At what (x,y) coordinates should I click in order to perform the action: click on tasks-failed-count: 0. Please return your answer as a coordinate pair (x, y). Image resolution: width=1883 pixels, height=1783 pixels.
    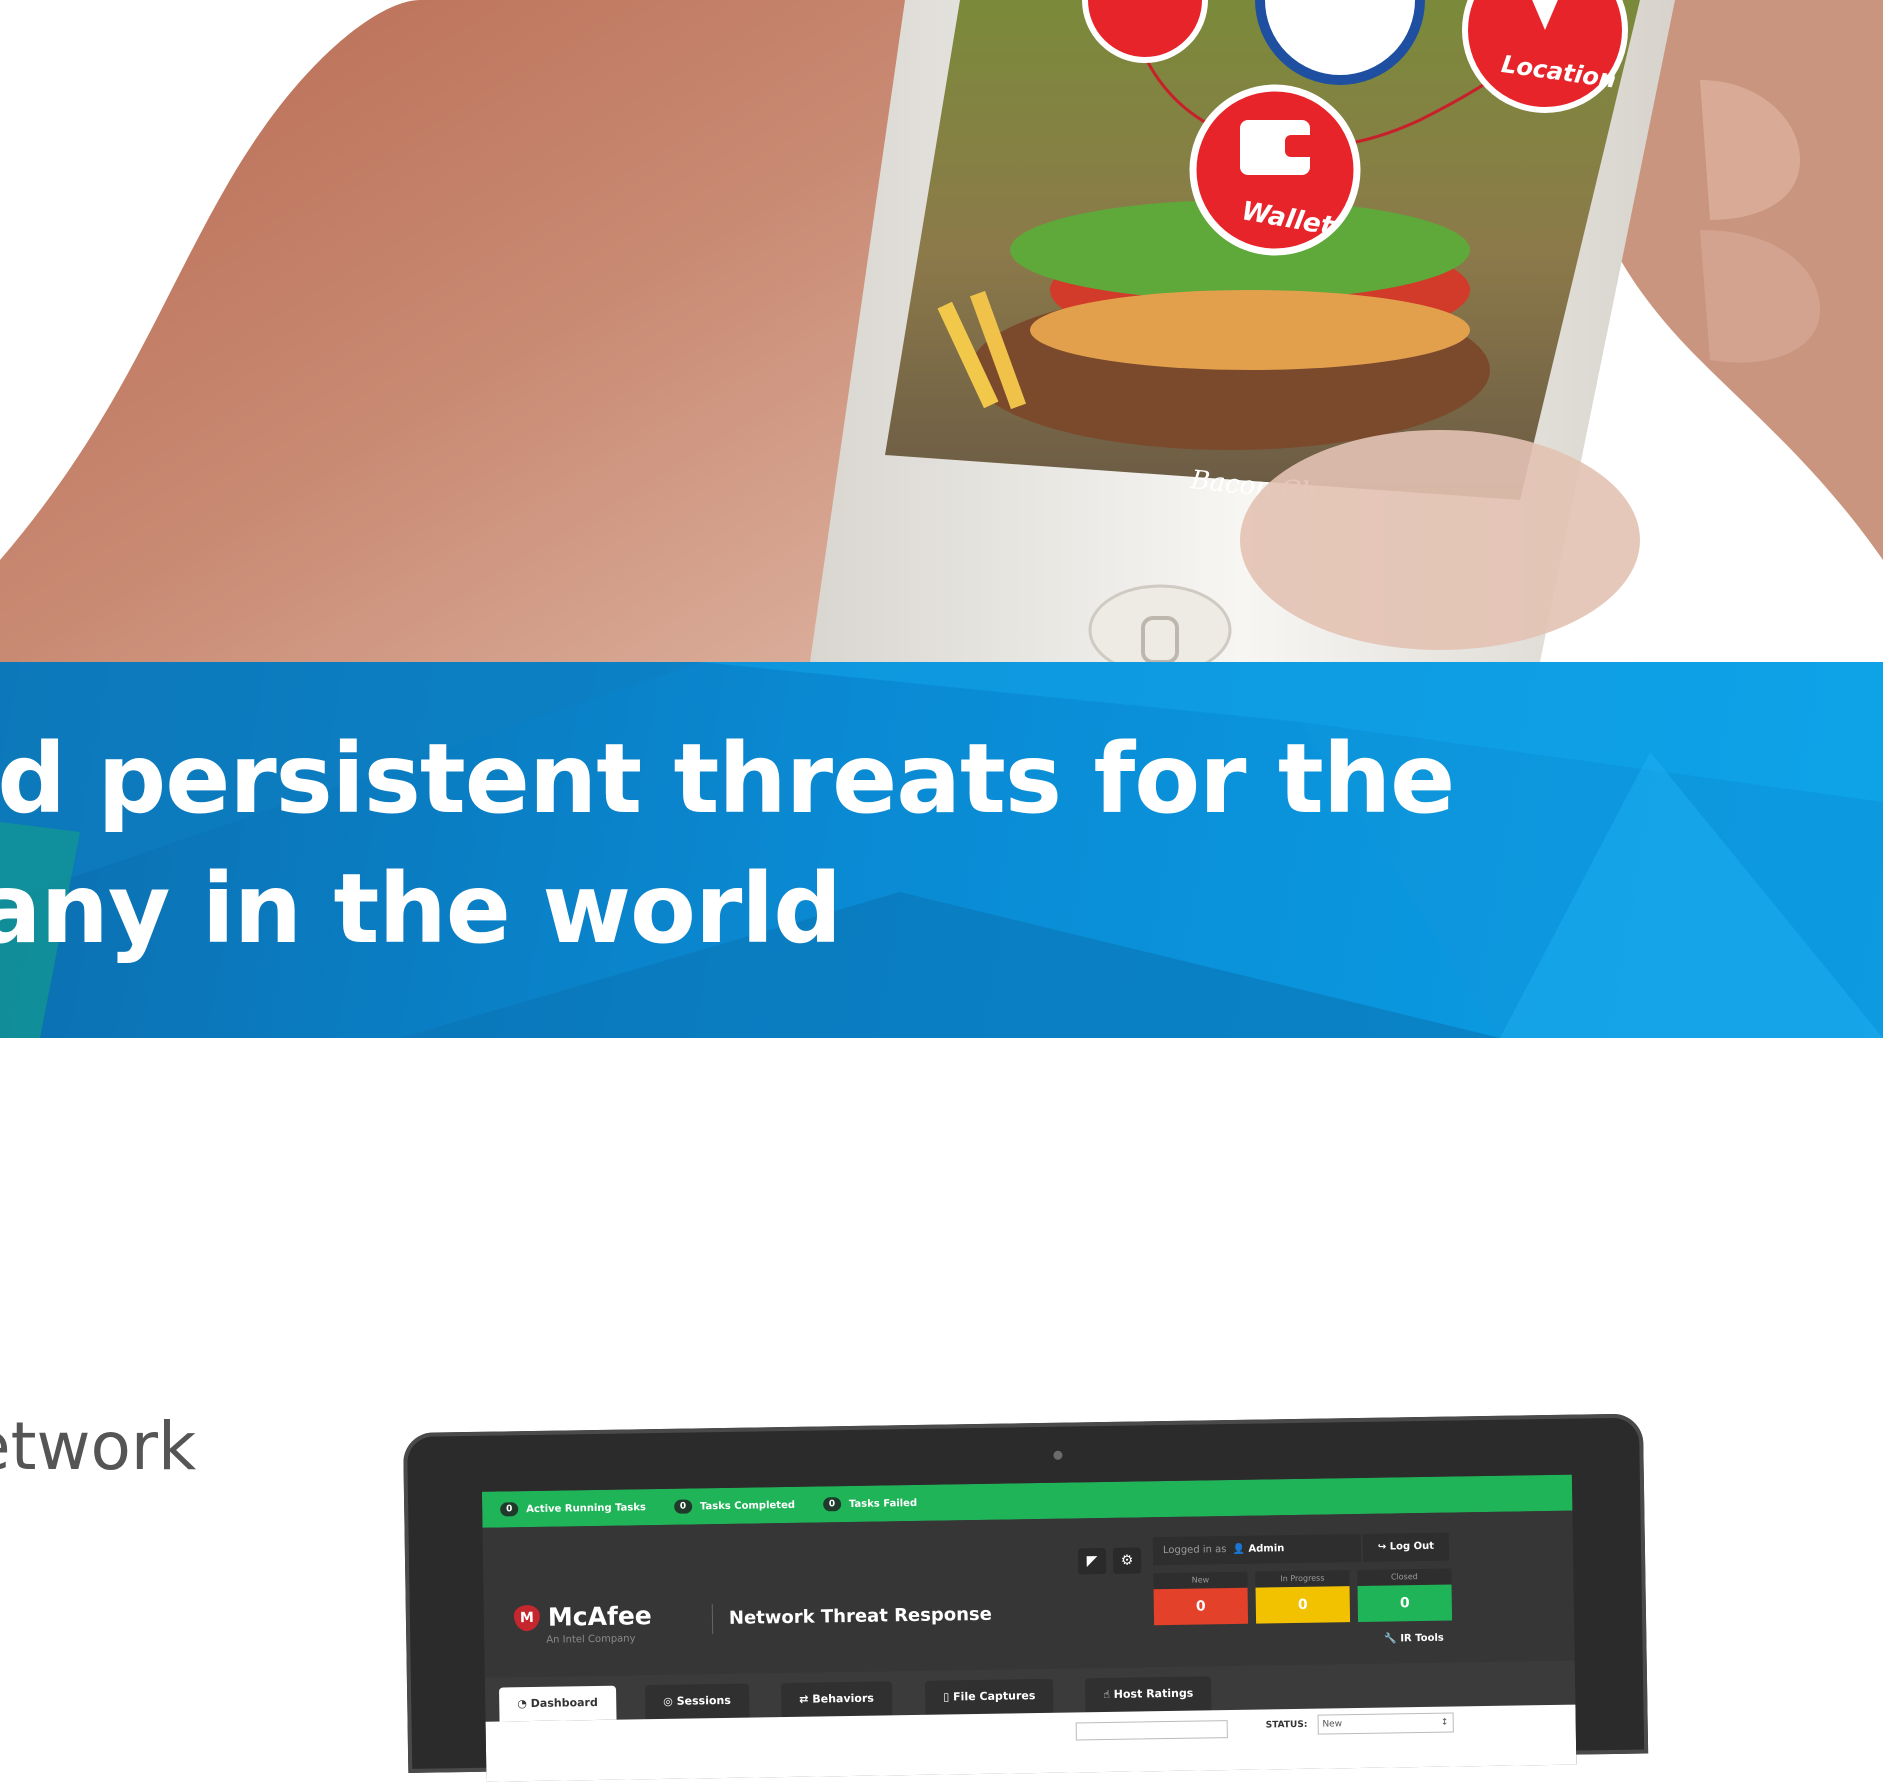
    Looking at the image, I should click on (832, 1504).